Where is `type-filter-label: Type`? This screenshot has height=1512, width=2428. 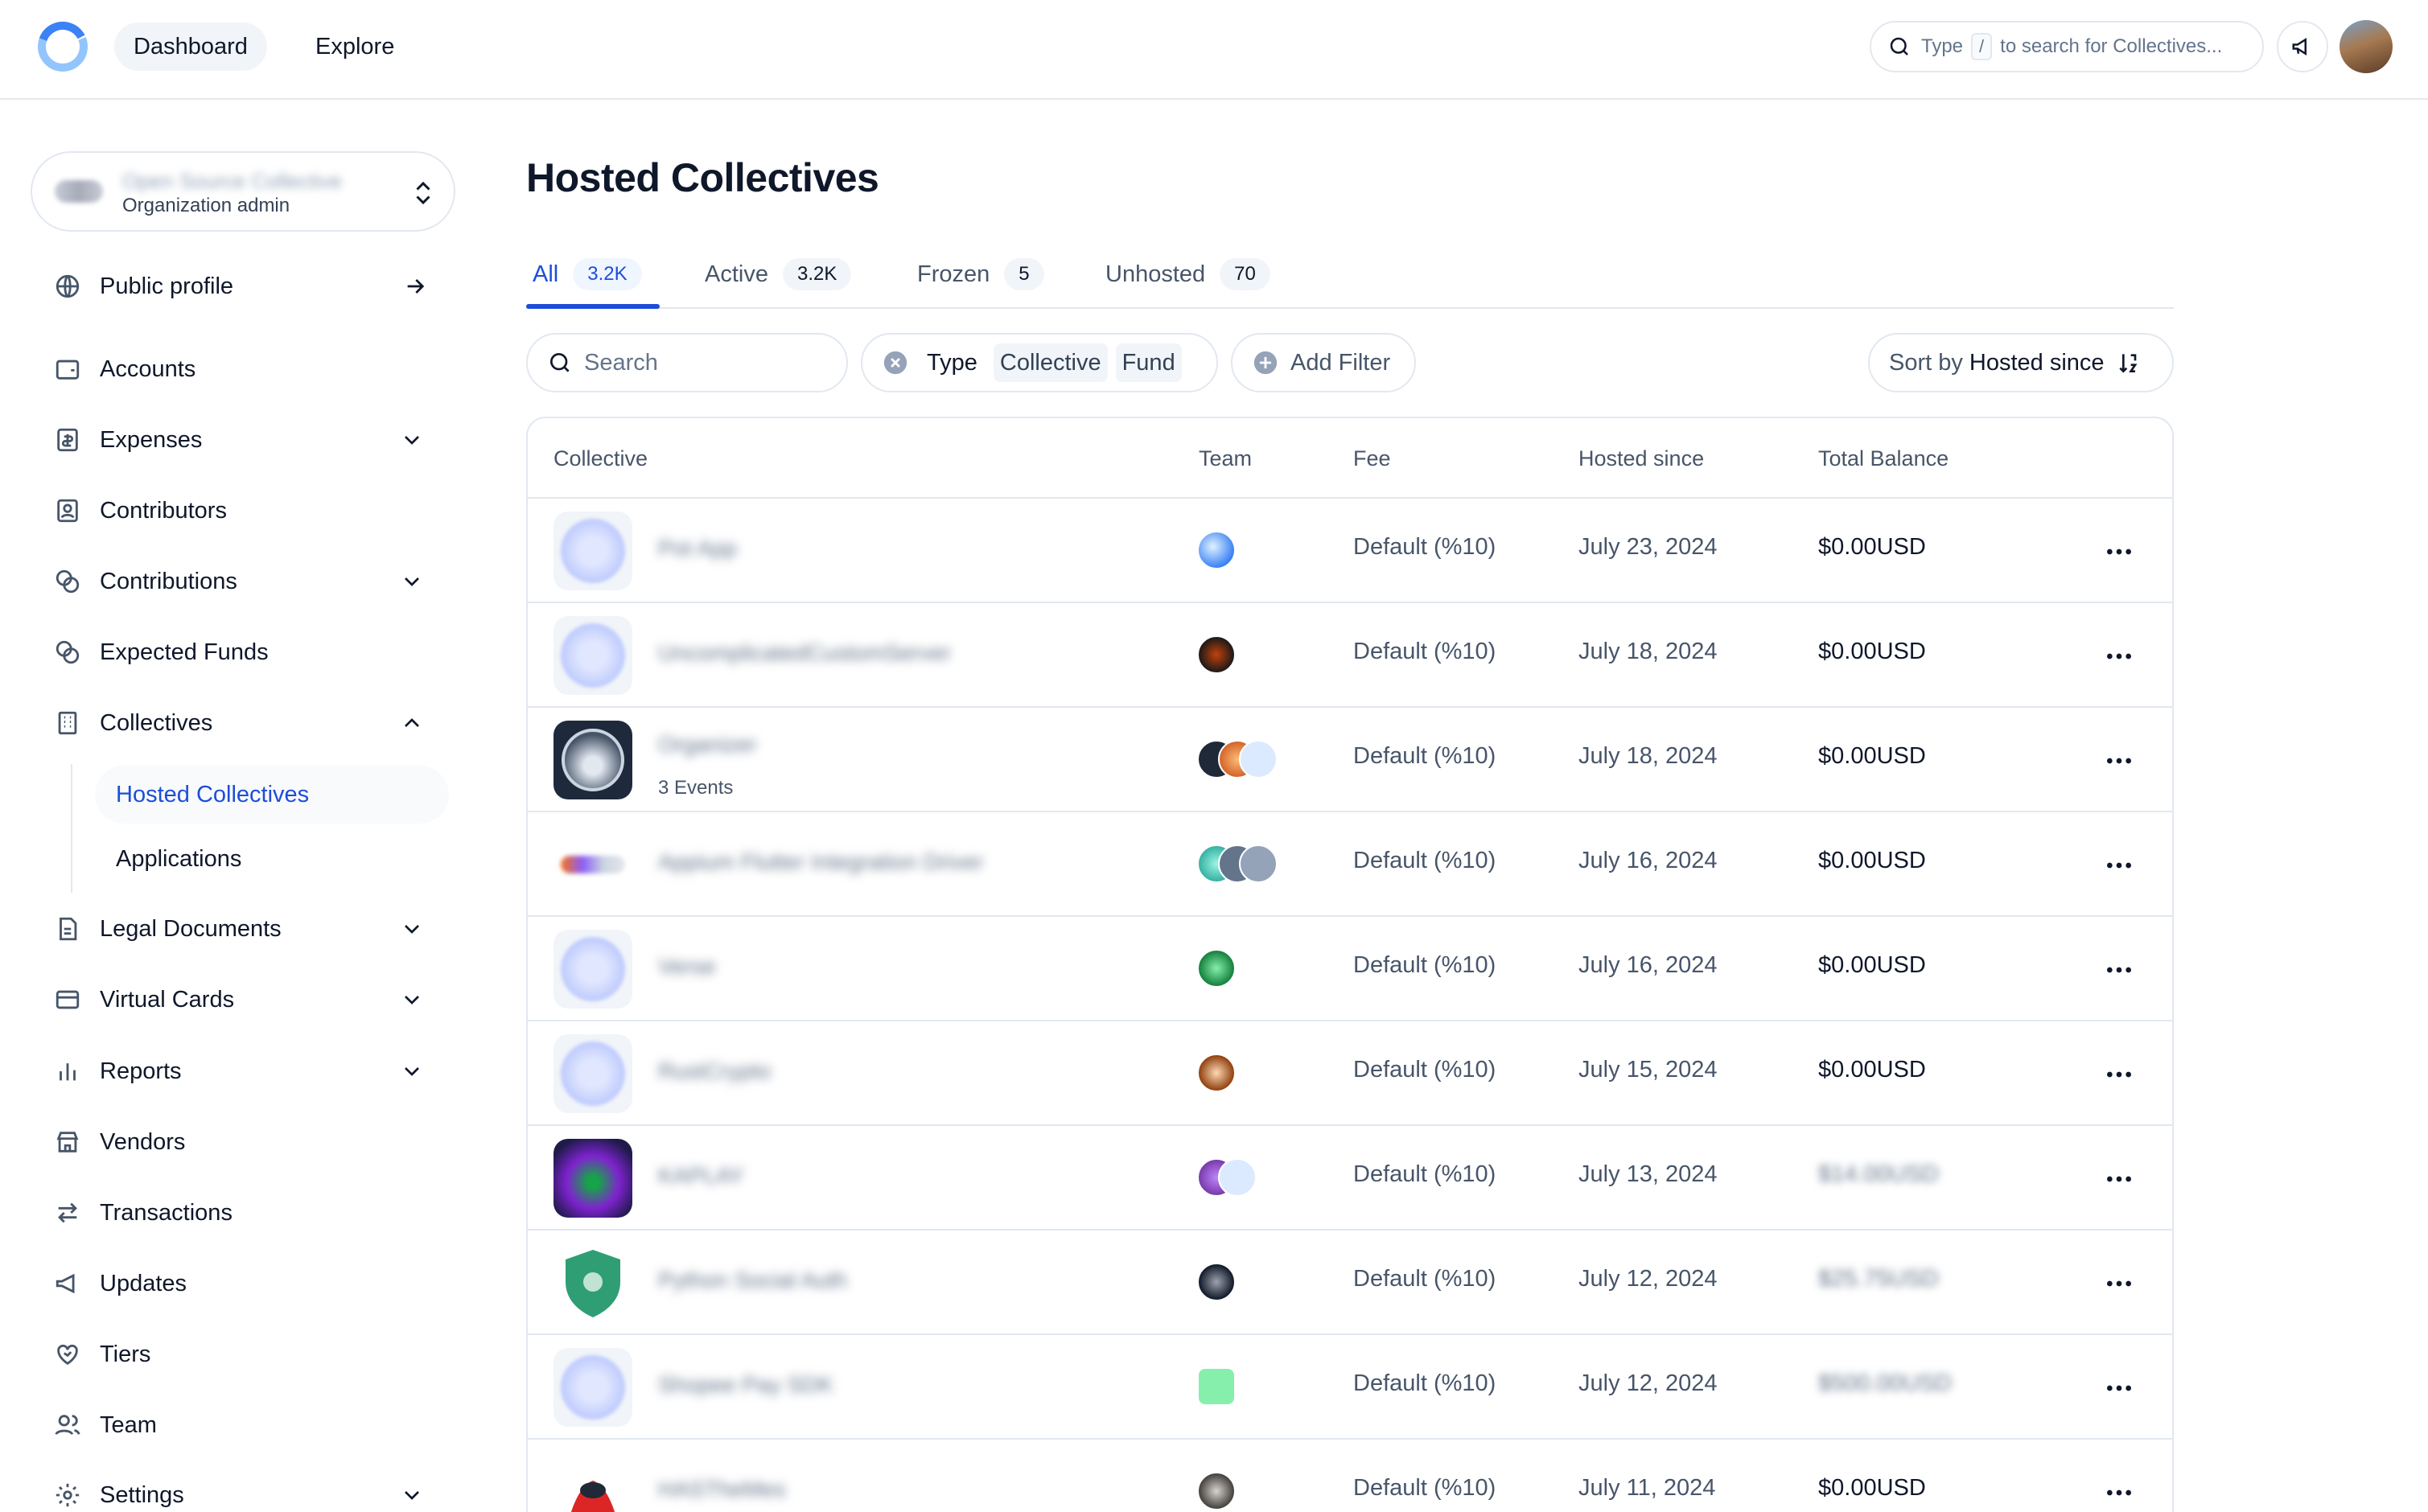
type-filter-label: Type is located at coordinates (952, 363).